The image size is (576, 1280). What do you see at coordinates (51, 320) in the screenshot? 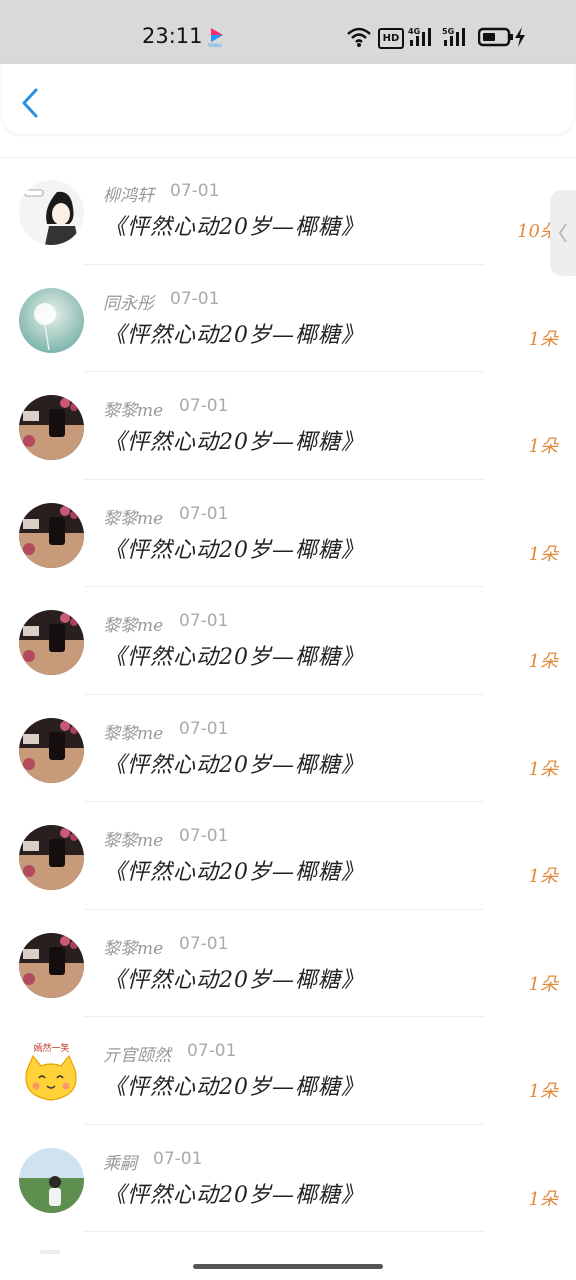
I see `dandelion-avatar` at bounding box center [51, 320].